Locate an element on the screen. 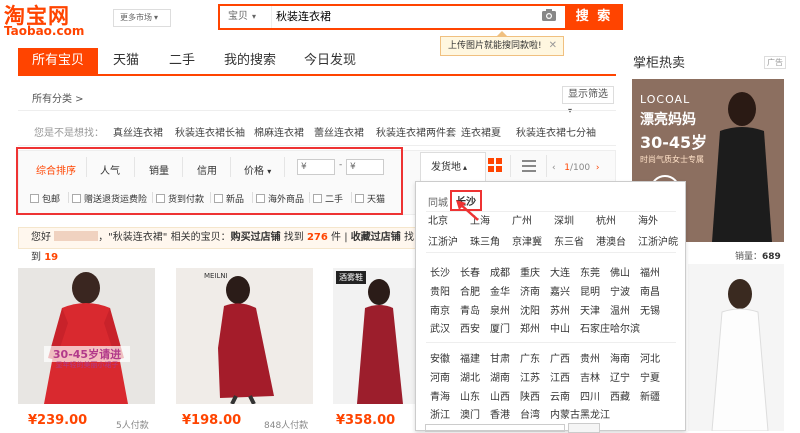 The width and height of the screenshot is (800, 433). city-option: 成都 is located at coordinates (500, 271).